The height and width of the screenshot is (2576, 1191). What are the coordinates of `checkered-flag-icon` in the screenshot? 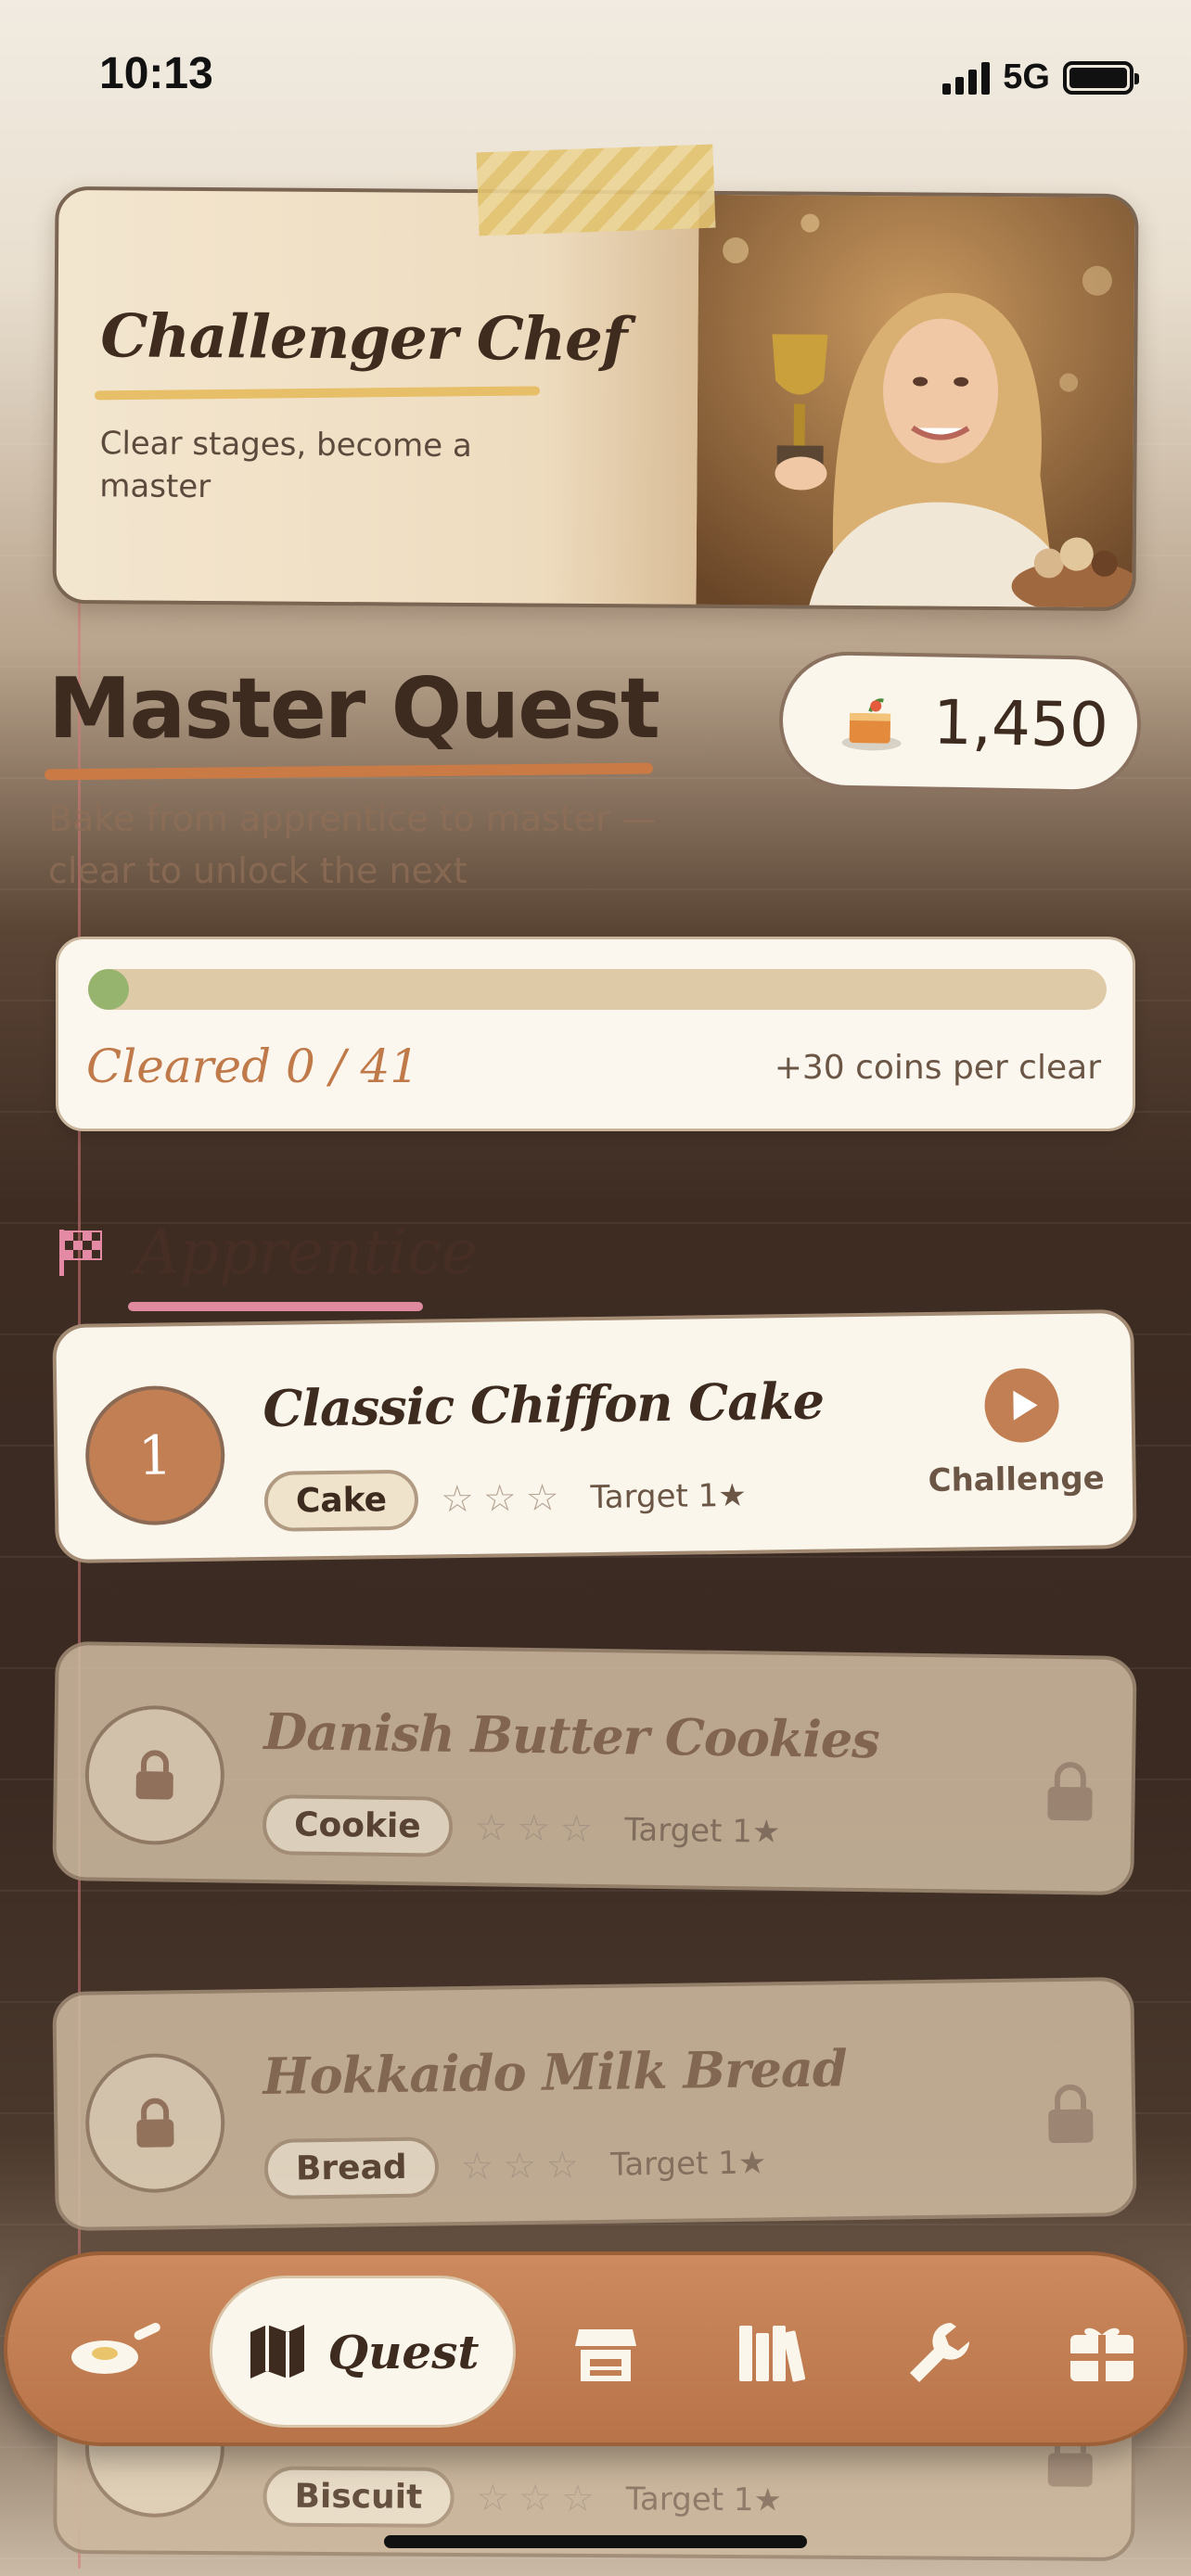 It's located at (80, 1253).